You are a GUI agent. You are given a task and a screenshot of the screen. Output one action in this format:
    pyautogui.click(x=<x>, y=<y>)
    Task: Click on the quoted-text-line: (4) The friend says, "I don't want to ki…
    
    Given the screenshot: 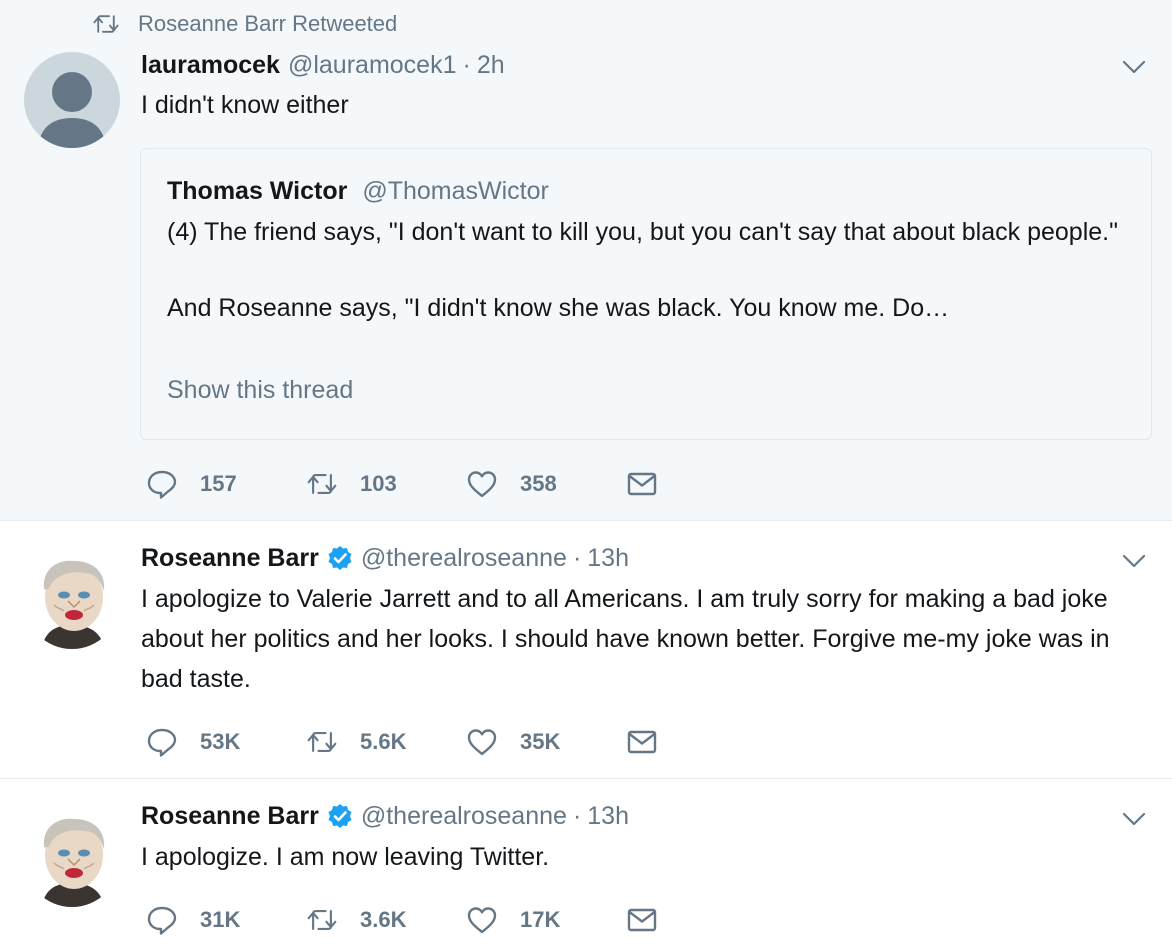 What is the action you would take?
    pyautogui.click(x=642, y=232)
    